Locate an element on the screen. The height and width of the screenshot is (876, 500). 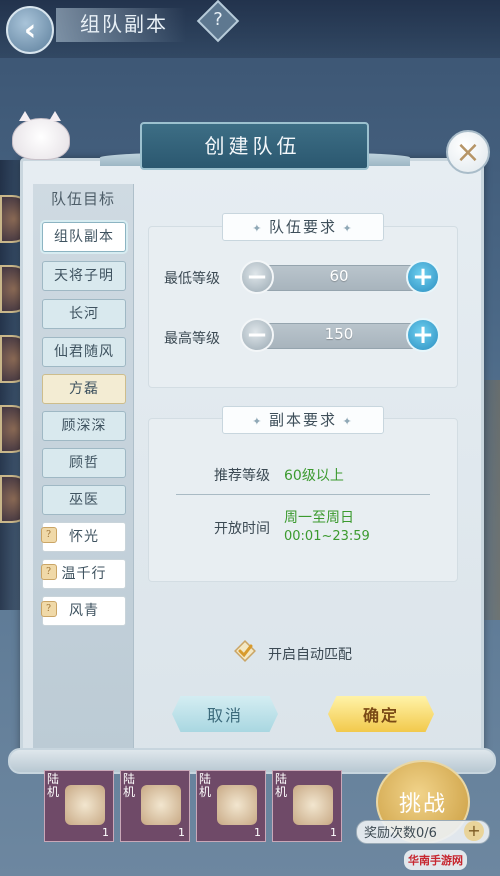
auto-match-label: 开启自动匹配 is located at coordinates (310, 654).